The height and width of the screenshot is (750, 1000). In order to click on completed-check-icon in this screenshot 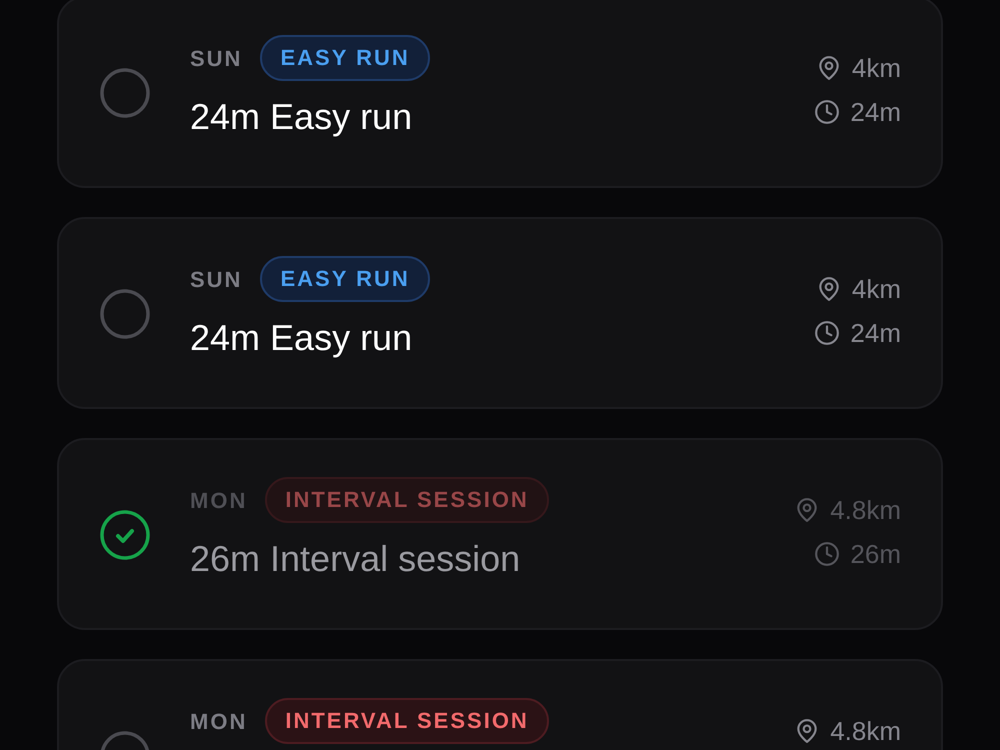, I will do `click(125, 535)`.